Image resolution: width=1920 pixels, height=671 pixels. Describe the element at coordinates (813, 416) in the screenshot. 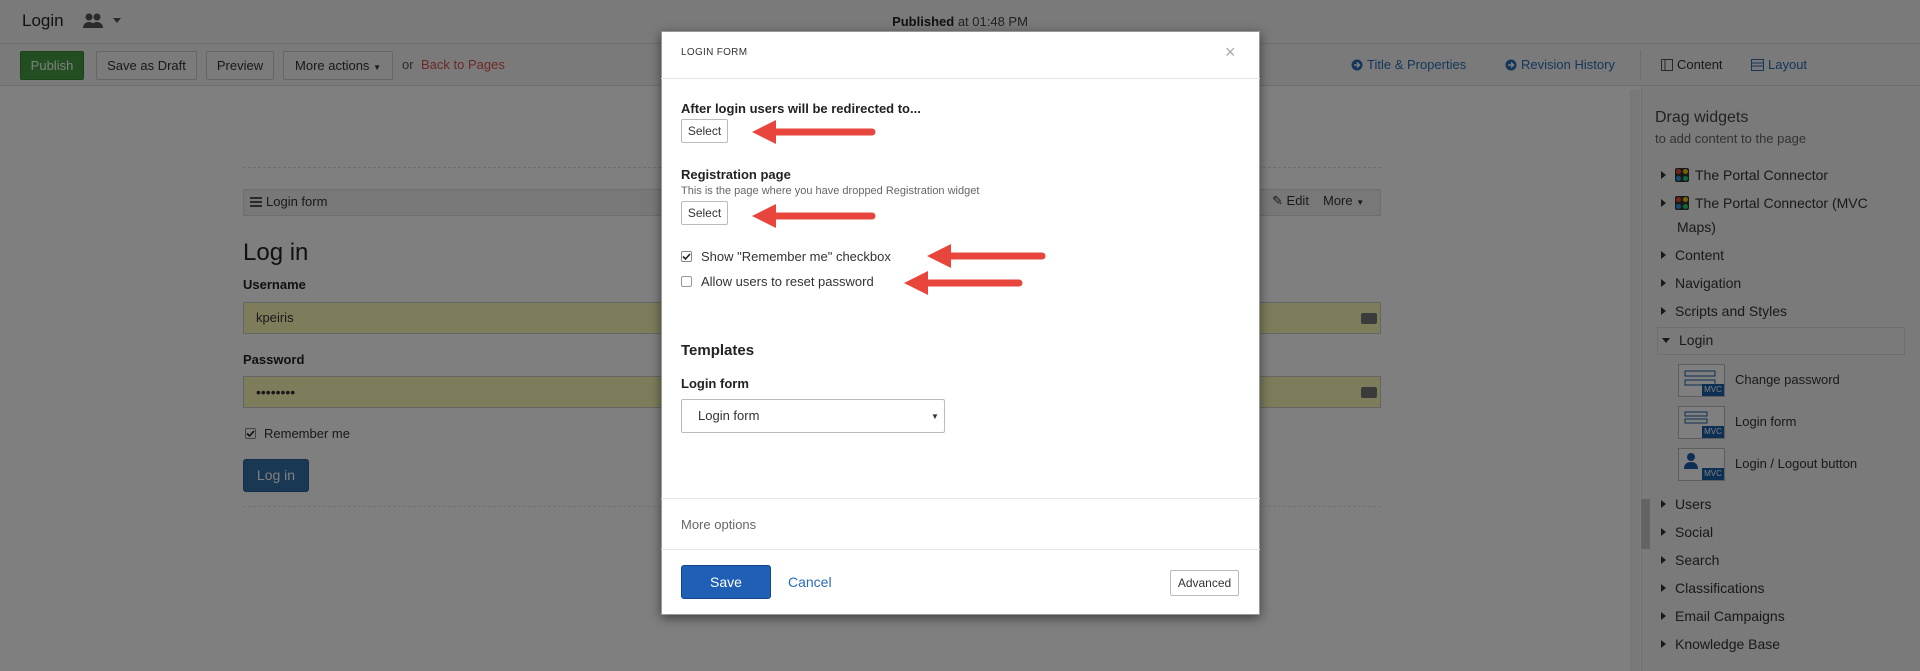

I see `template-select: Login form` at that location.